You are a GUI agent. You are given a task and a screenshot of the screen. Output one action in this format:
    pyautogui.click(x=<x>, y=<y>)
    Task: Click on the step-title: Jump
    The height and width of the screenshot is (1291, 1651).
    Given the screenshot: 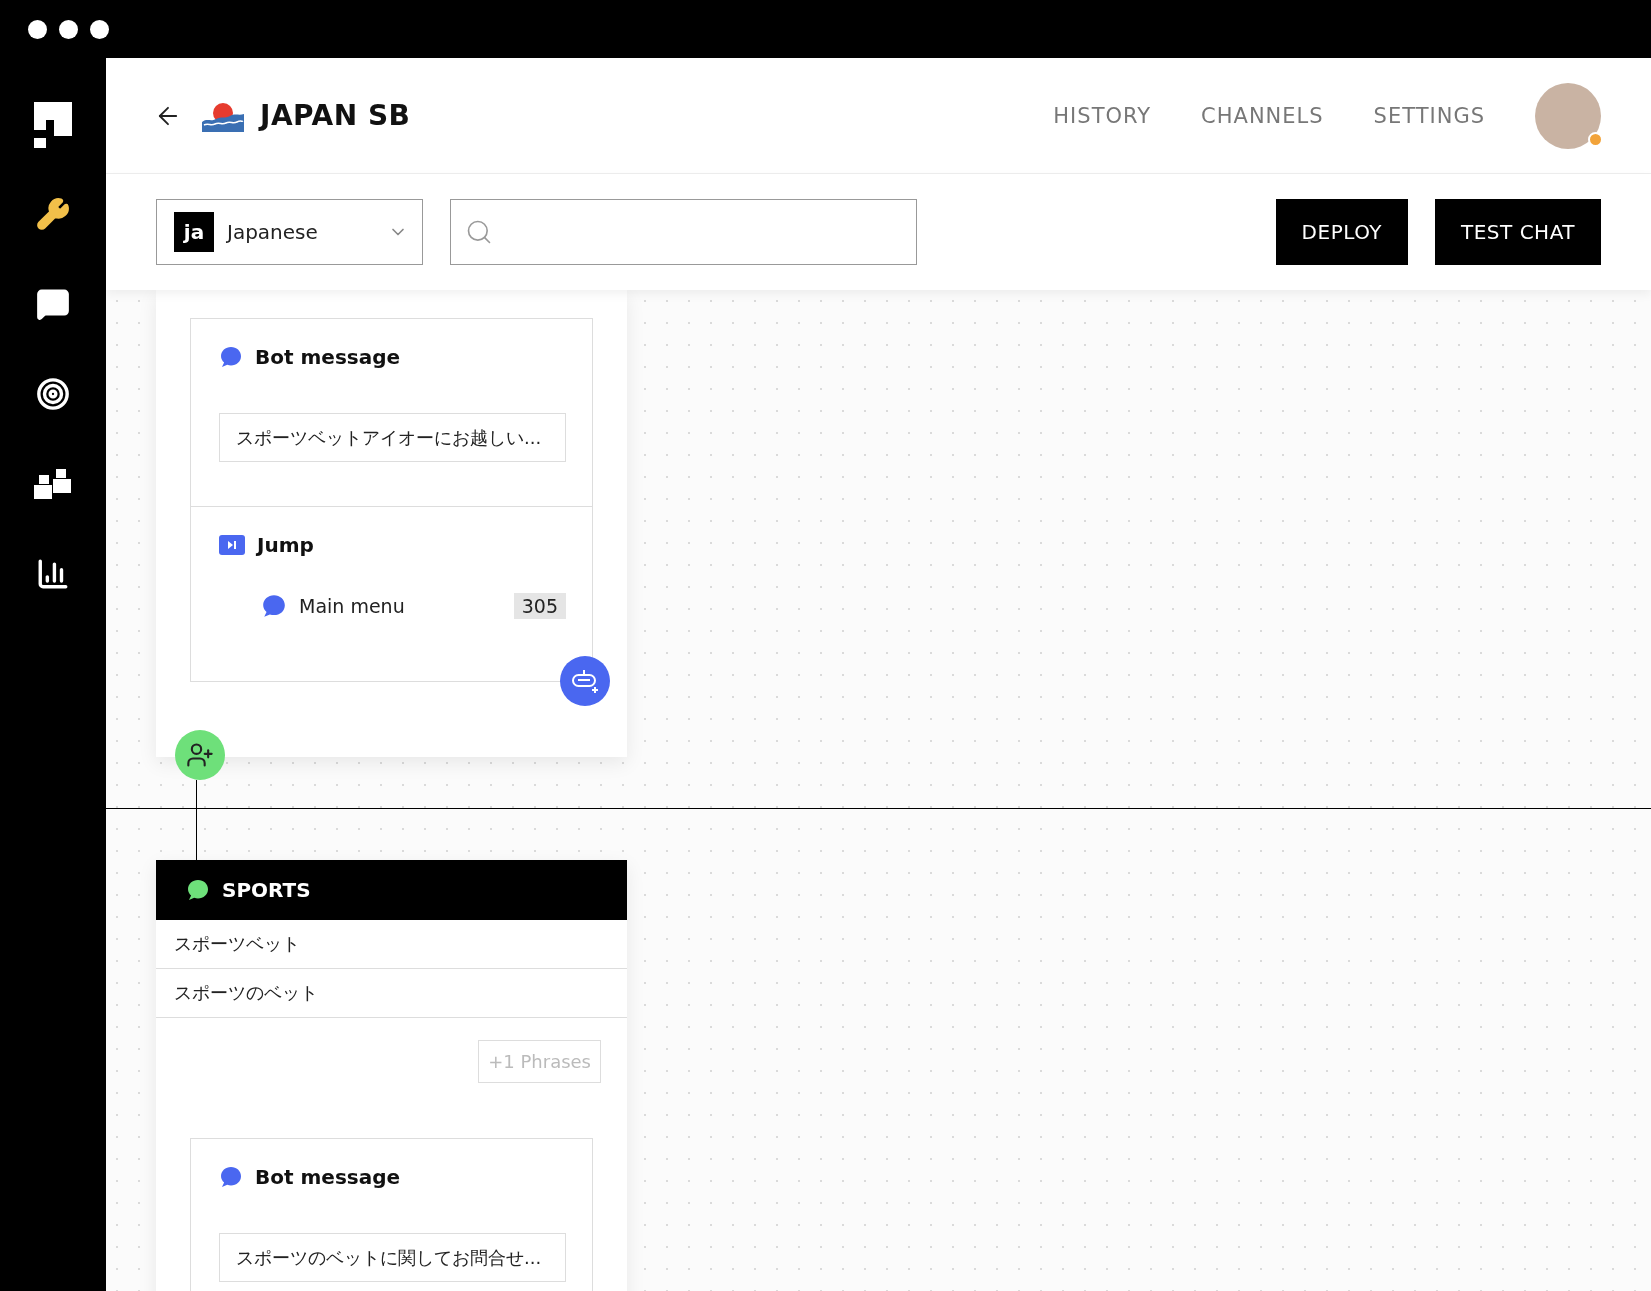 What is the action you would take?
    pyautogui.click(x=285, y=545)
    